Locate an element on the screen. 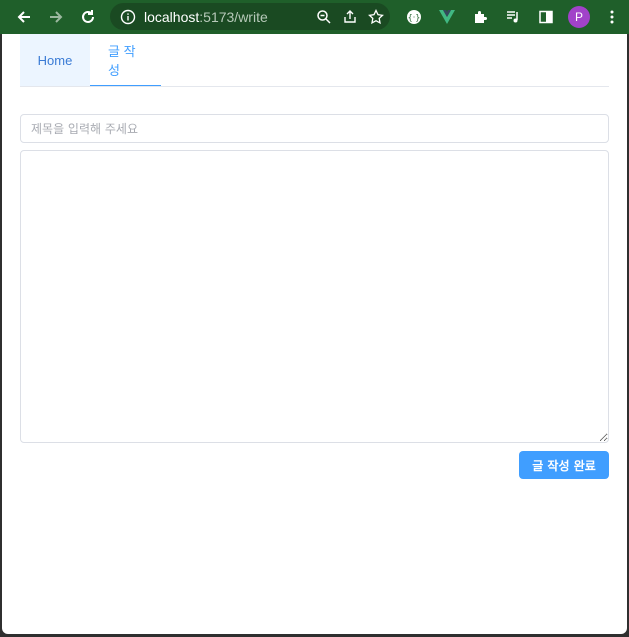 This screenshot has width=629, height=637. media-queue-button is located at coordinates (513, 17).